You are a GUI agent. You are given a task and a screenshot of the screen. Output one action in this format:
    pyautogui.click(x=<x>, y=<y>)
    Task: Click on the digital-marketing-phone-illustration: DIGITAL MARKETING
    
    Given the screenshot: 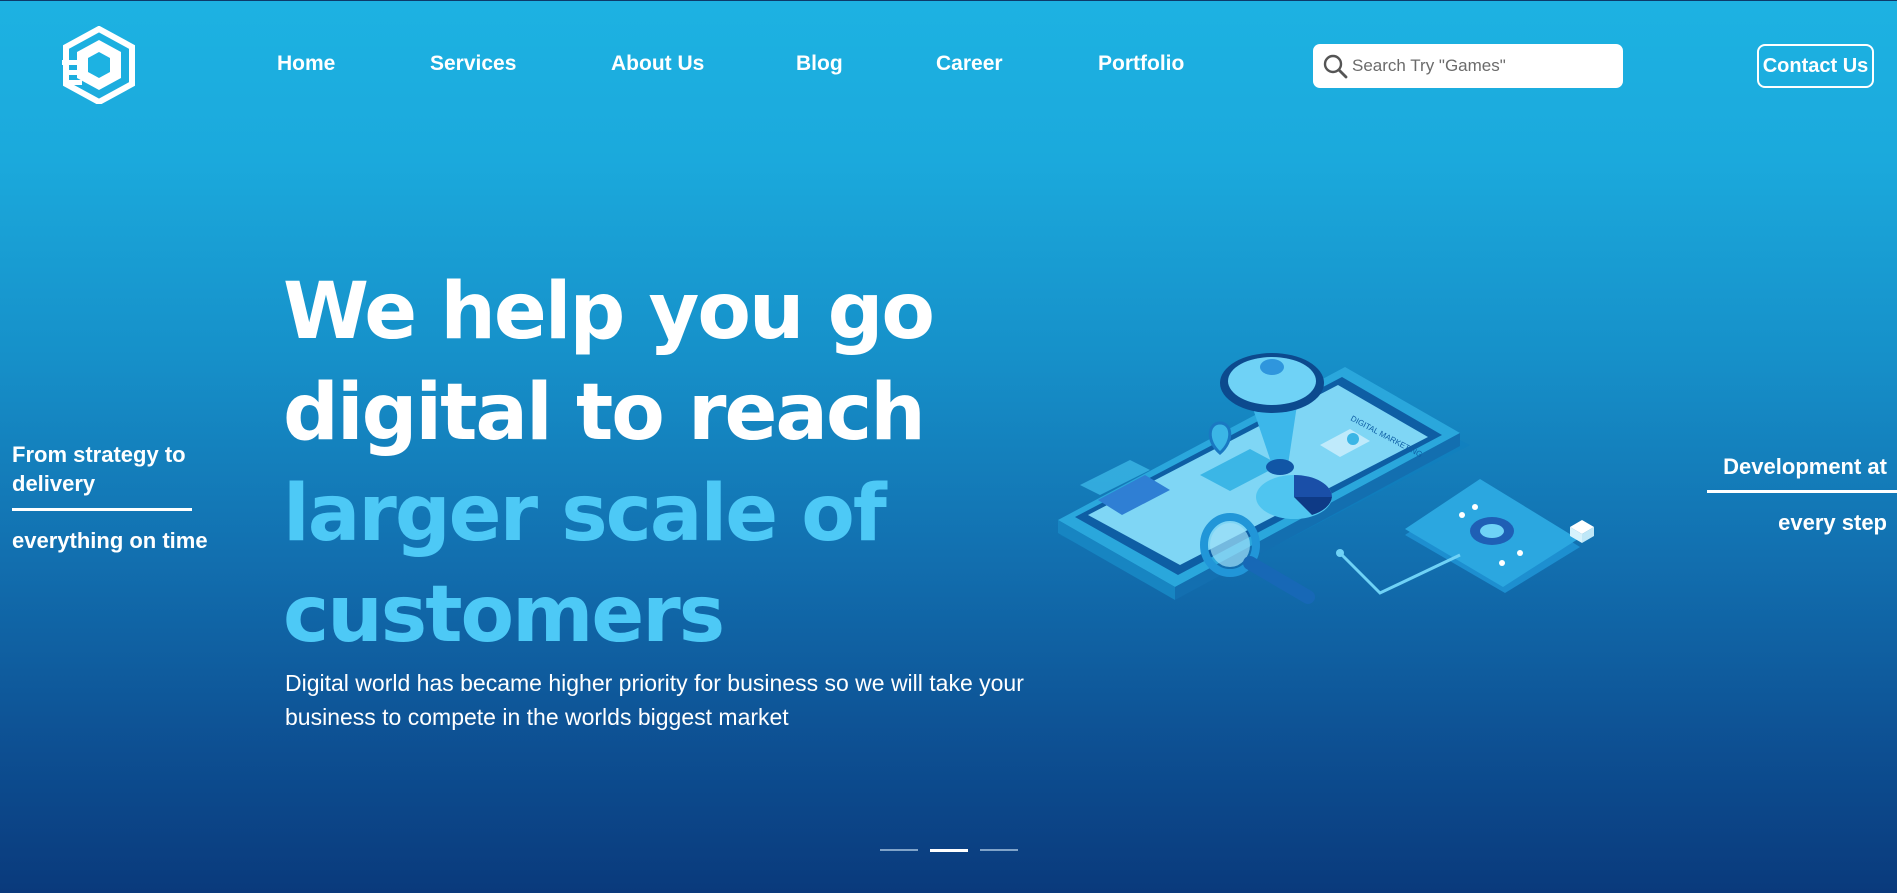 What is the action you would take?
    pyautogui.click(x=1326, y=478)
    